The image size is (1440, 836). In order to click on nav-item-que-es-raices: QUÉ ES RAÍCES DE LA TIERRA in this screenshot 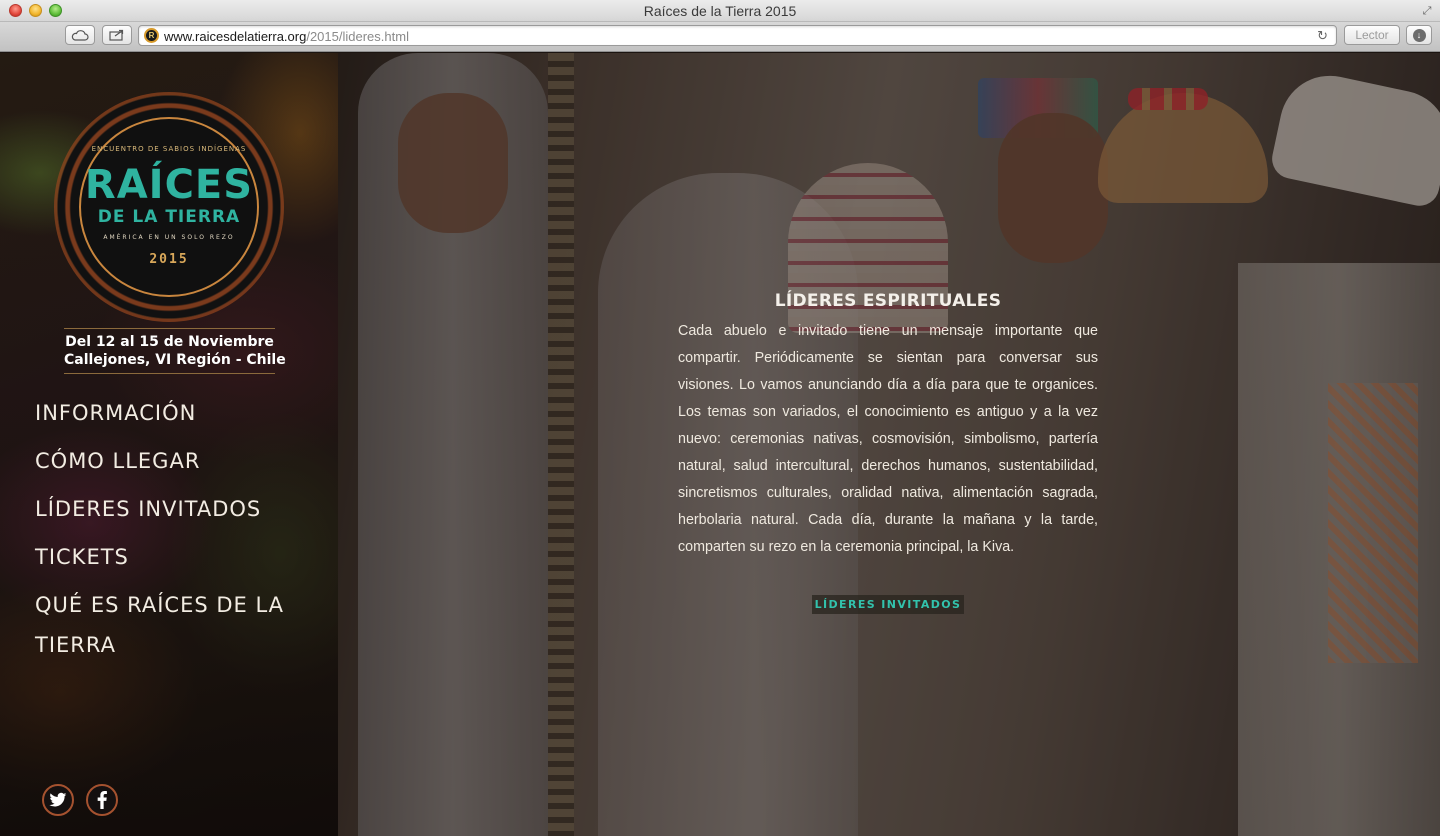, I will do `click(180, 625)`.